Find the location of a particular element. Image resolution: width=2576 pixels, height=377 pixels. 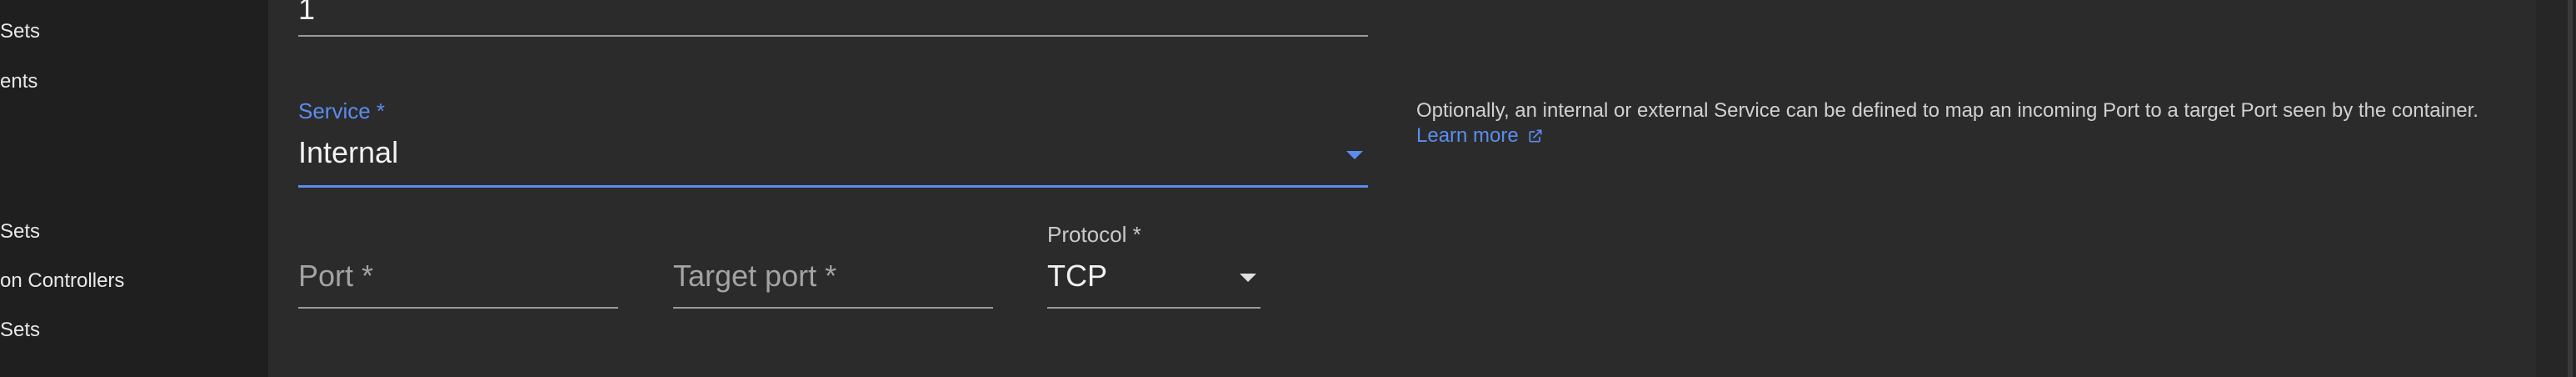

protocol-select: TCP is located at coordinates (1154, 279).